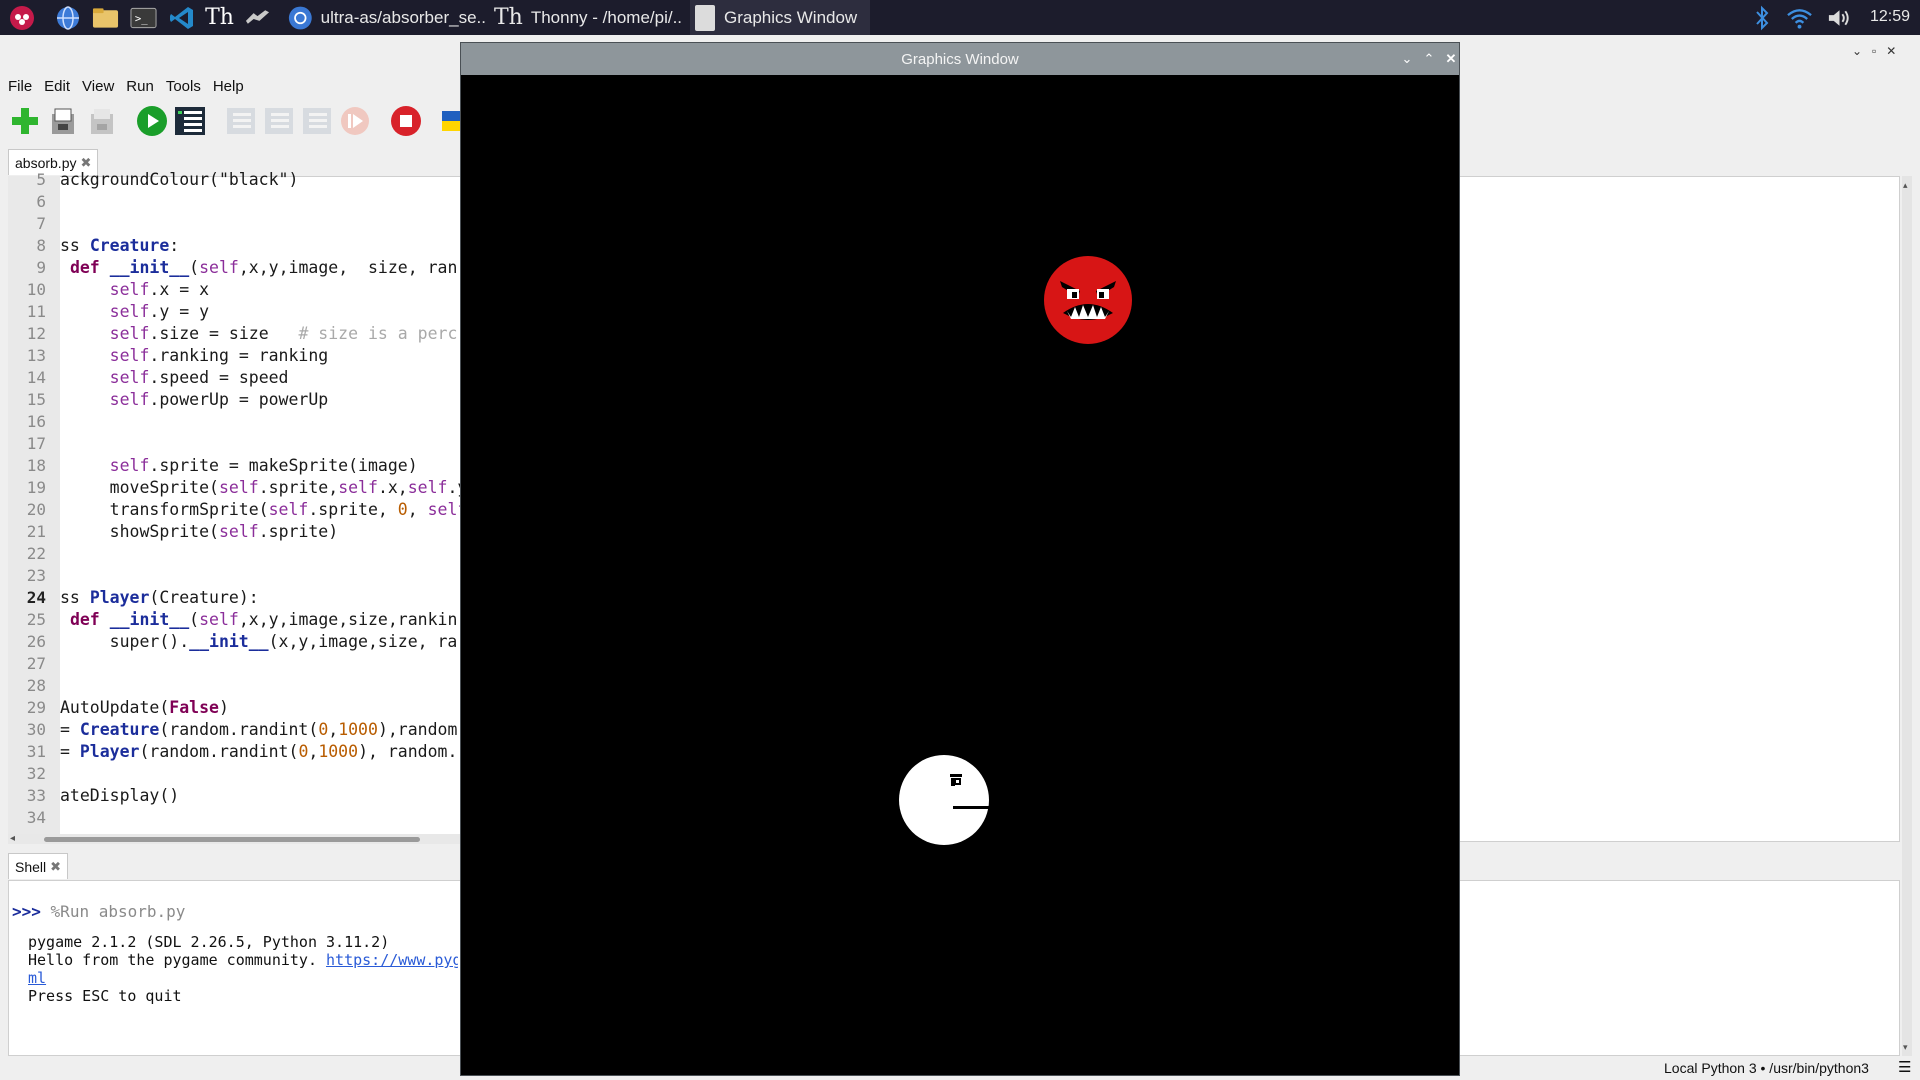 This screenshot has width=1920, height=1080. What do you see at coordinates (36, 773) in the screenshot?
I see `line-number: 32` at bounding box center [36, 773].